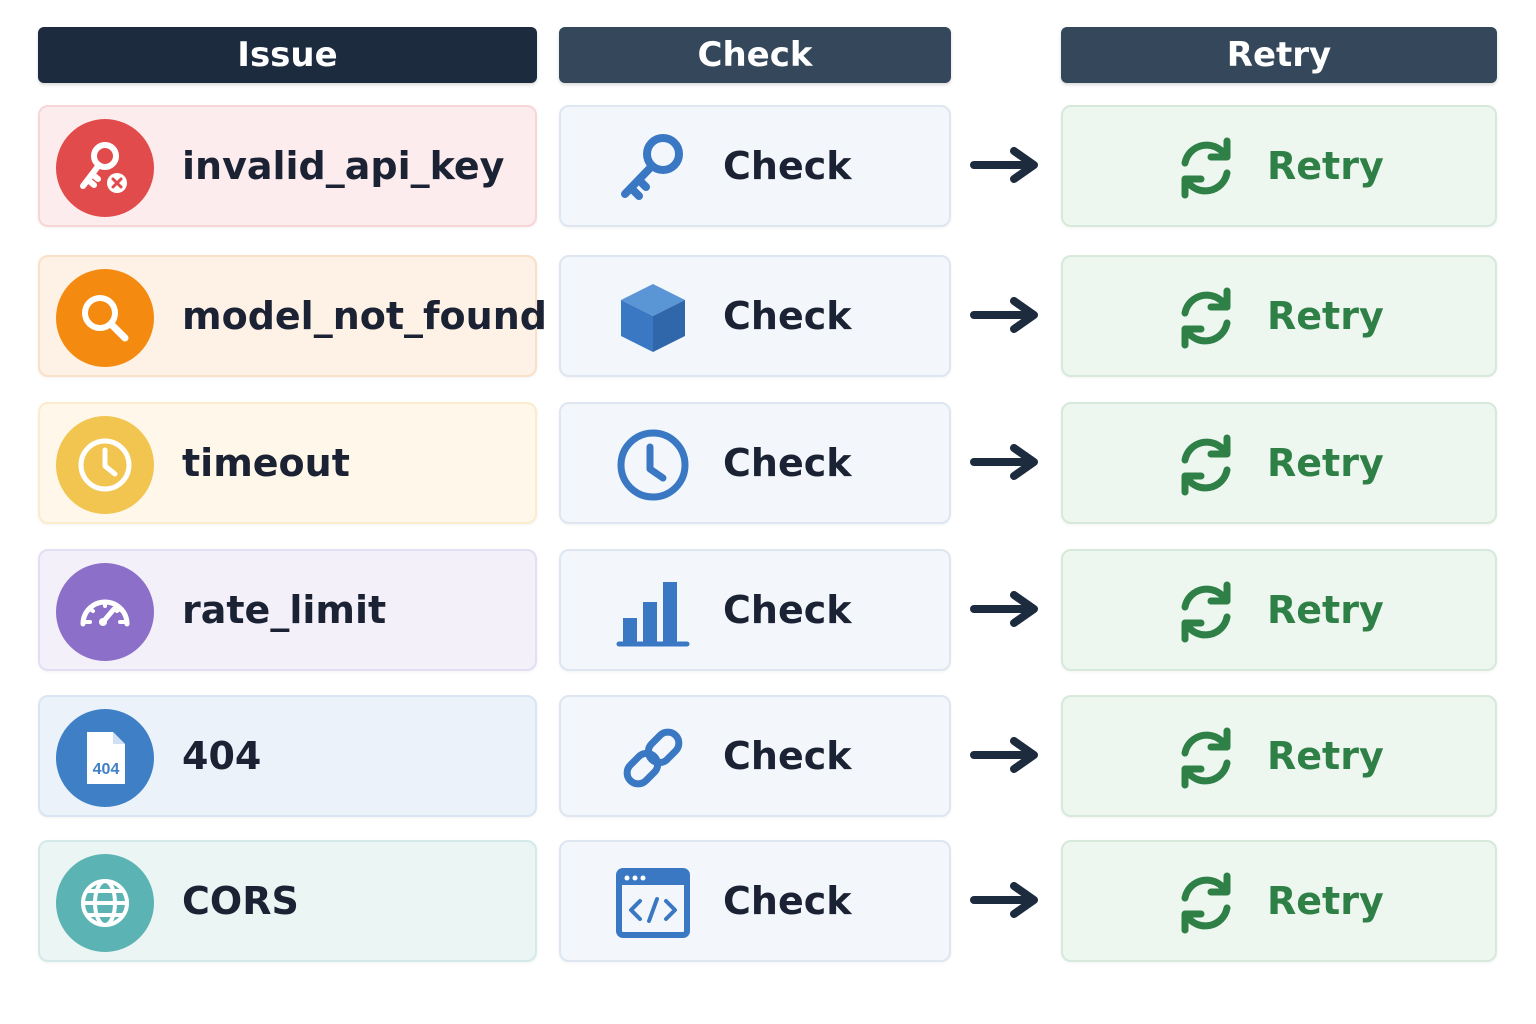  Describe the element at coordinates (343, 166) in the screenshot. I see `issue-label: invalid_api_key` at that location.